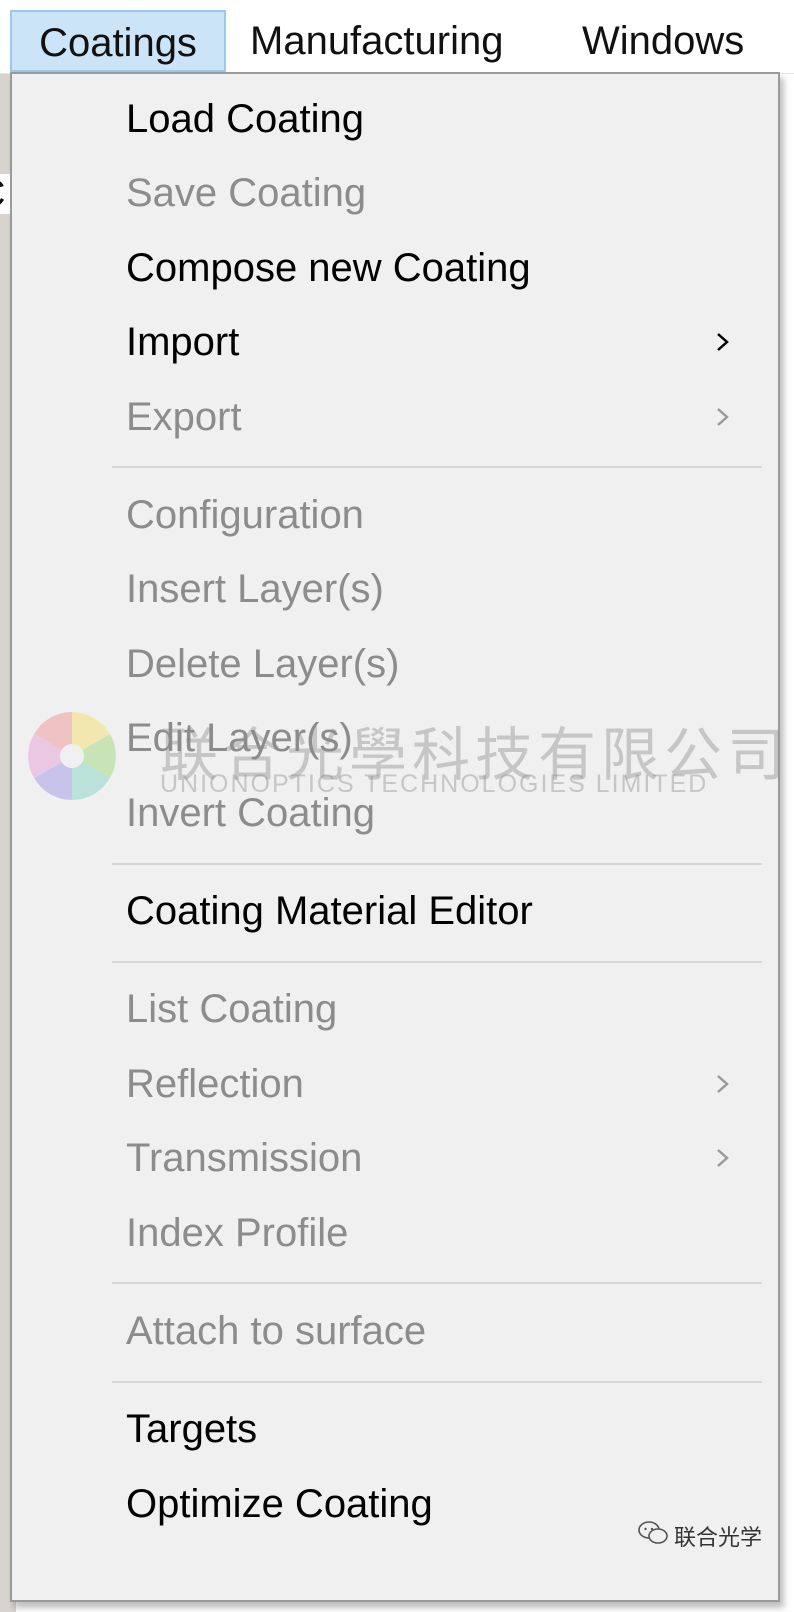 The image size is (794, 1612). I want to click on menu-item-label: Insert Layer(s), so click(255, 589).